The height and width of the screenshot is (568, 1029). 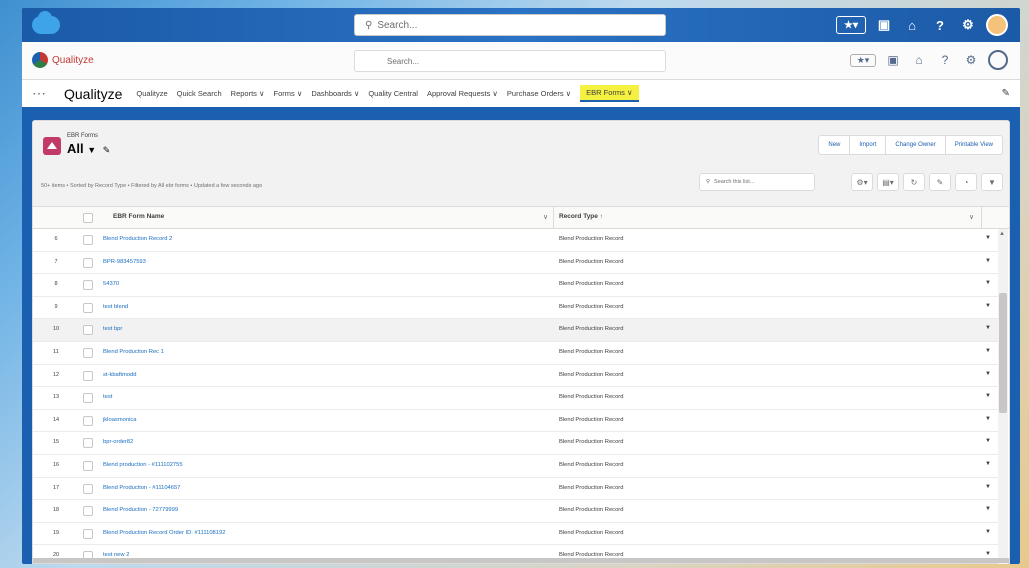 What do you see at coordinates (124, 262) in the screenshot?
I see `ebr-form-name-link: BPR-983457593` at bounding box center [124, 262].